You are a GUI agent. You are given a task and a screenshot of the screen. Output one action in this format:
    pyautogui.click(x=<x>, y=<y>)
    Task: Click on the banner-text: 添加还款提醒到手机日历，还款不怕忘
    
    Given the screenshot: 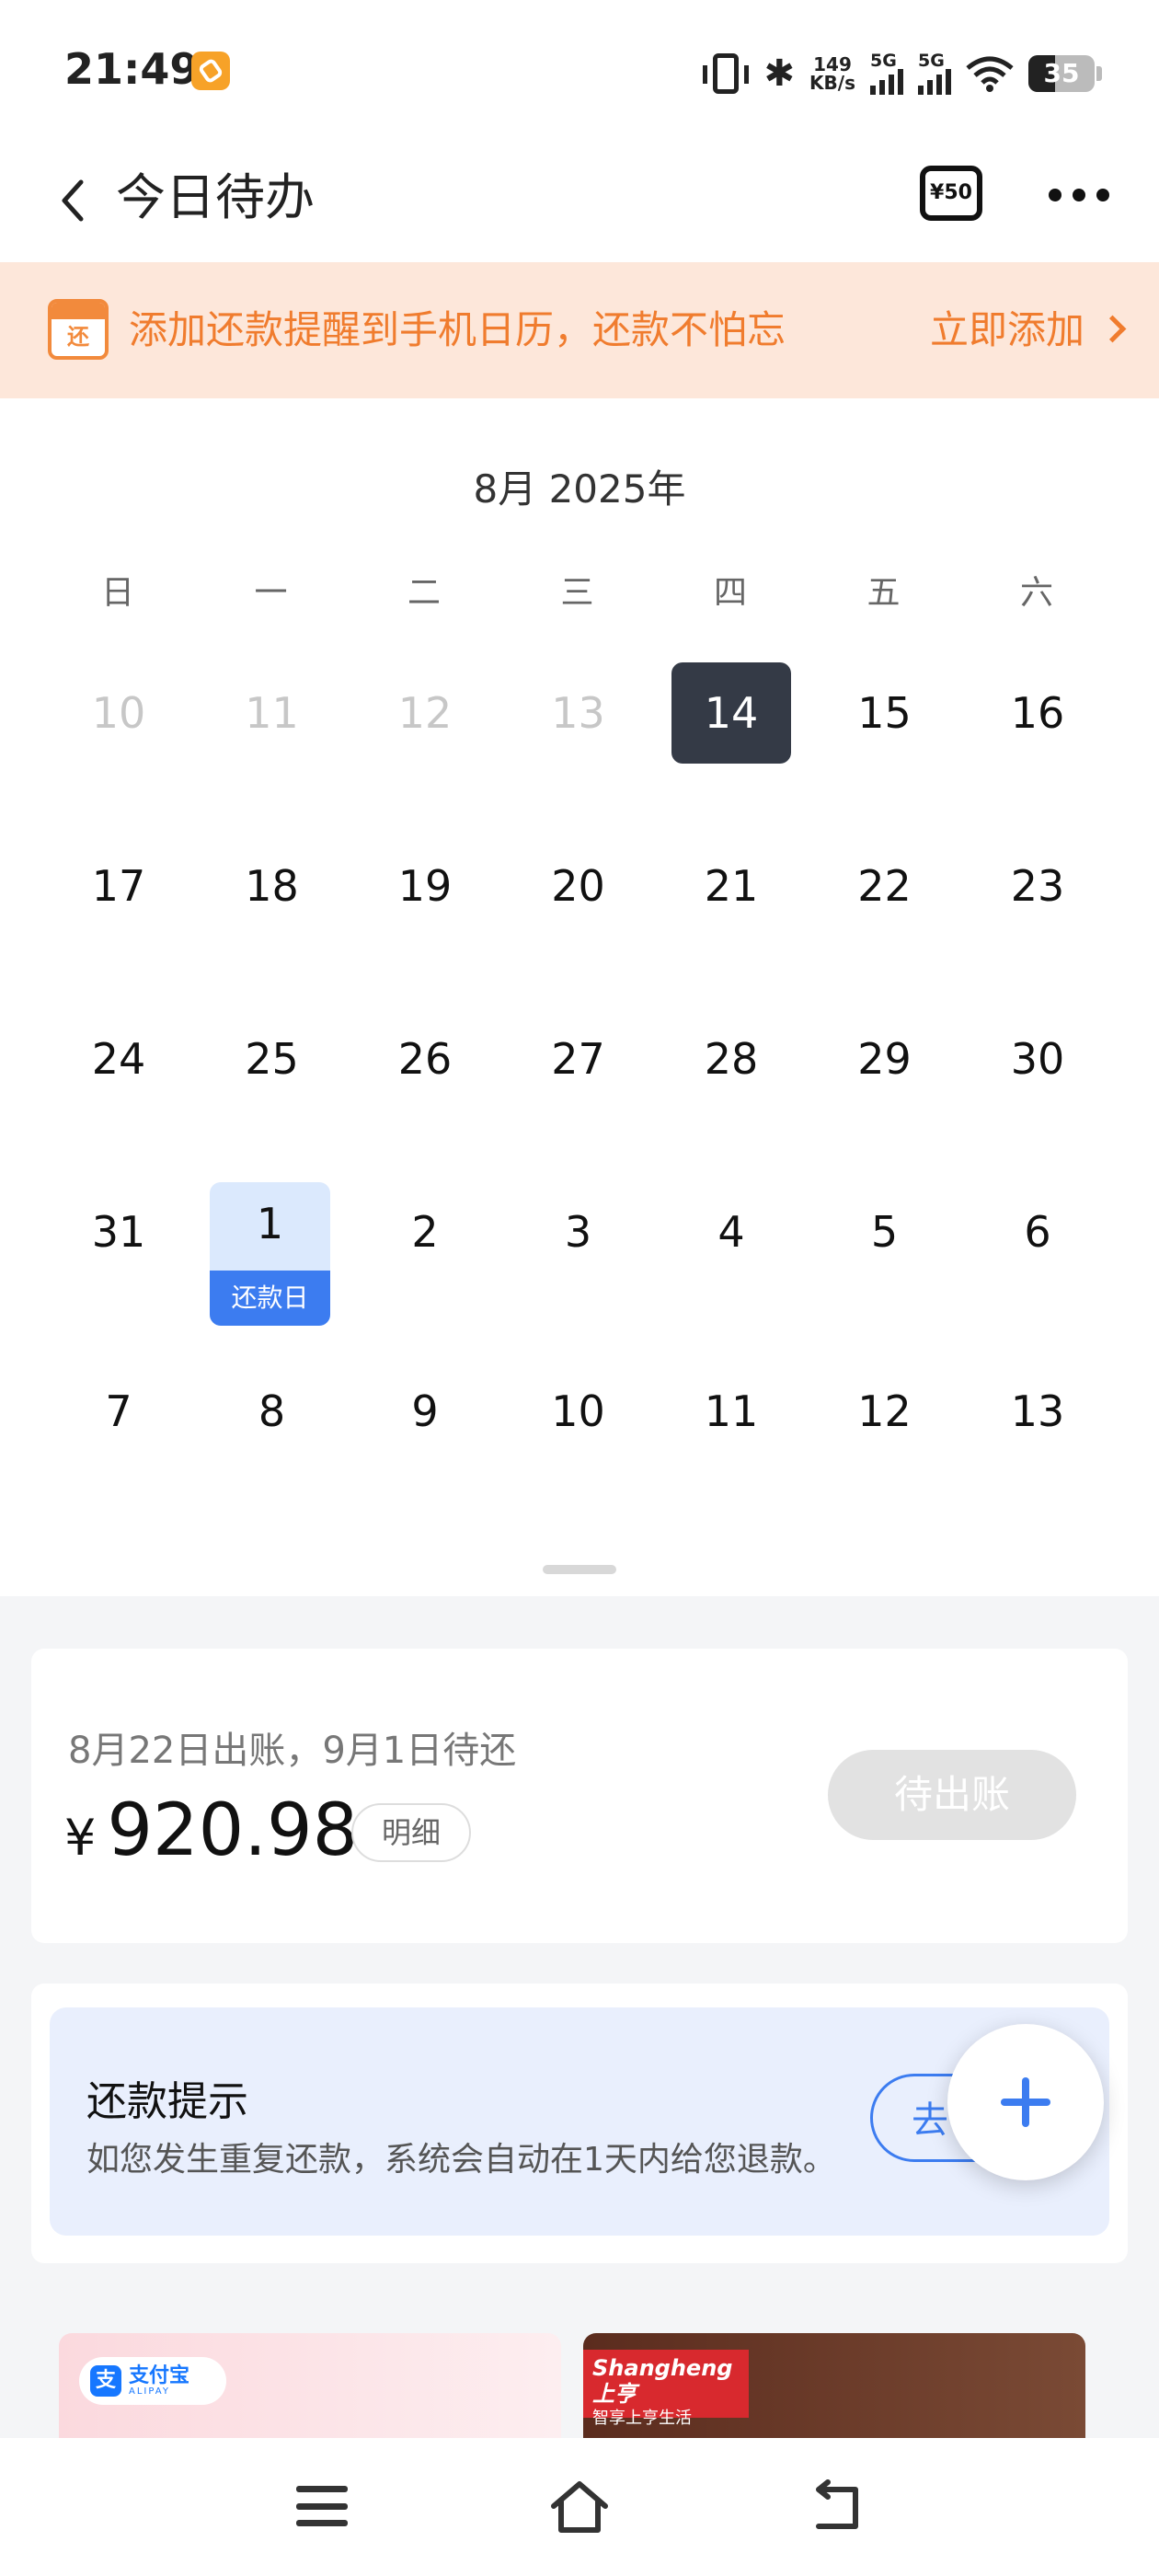 What is the action you would take?
    pyautogui.click(x=457, y=329)
    